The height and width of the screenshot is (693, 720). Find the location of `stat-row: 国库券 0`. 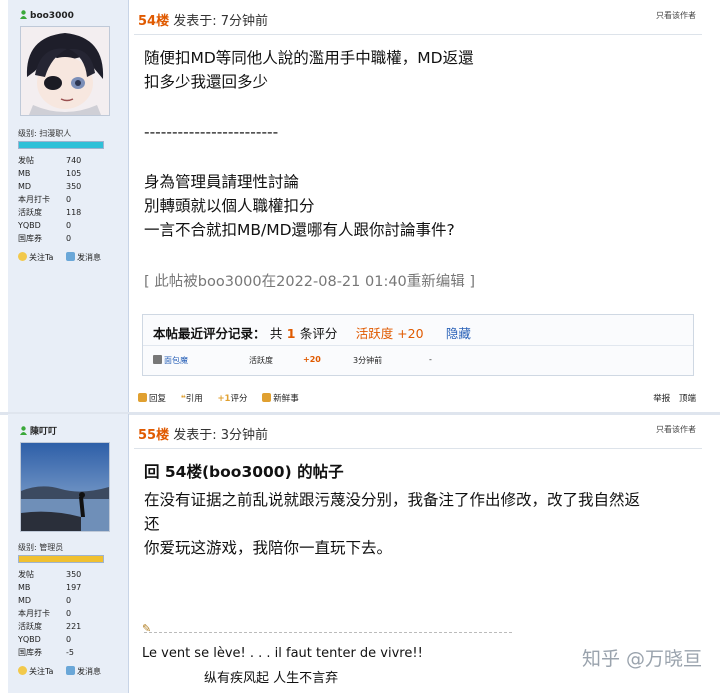

stat-row: 国库券 0 is located at coordinates (45, 238).